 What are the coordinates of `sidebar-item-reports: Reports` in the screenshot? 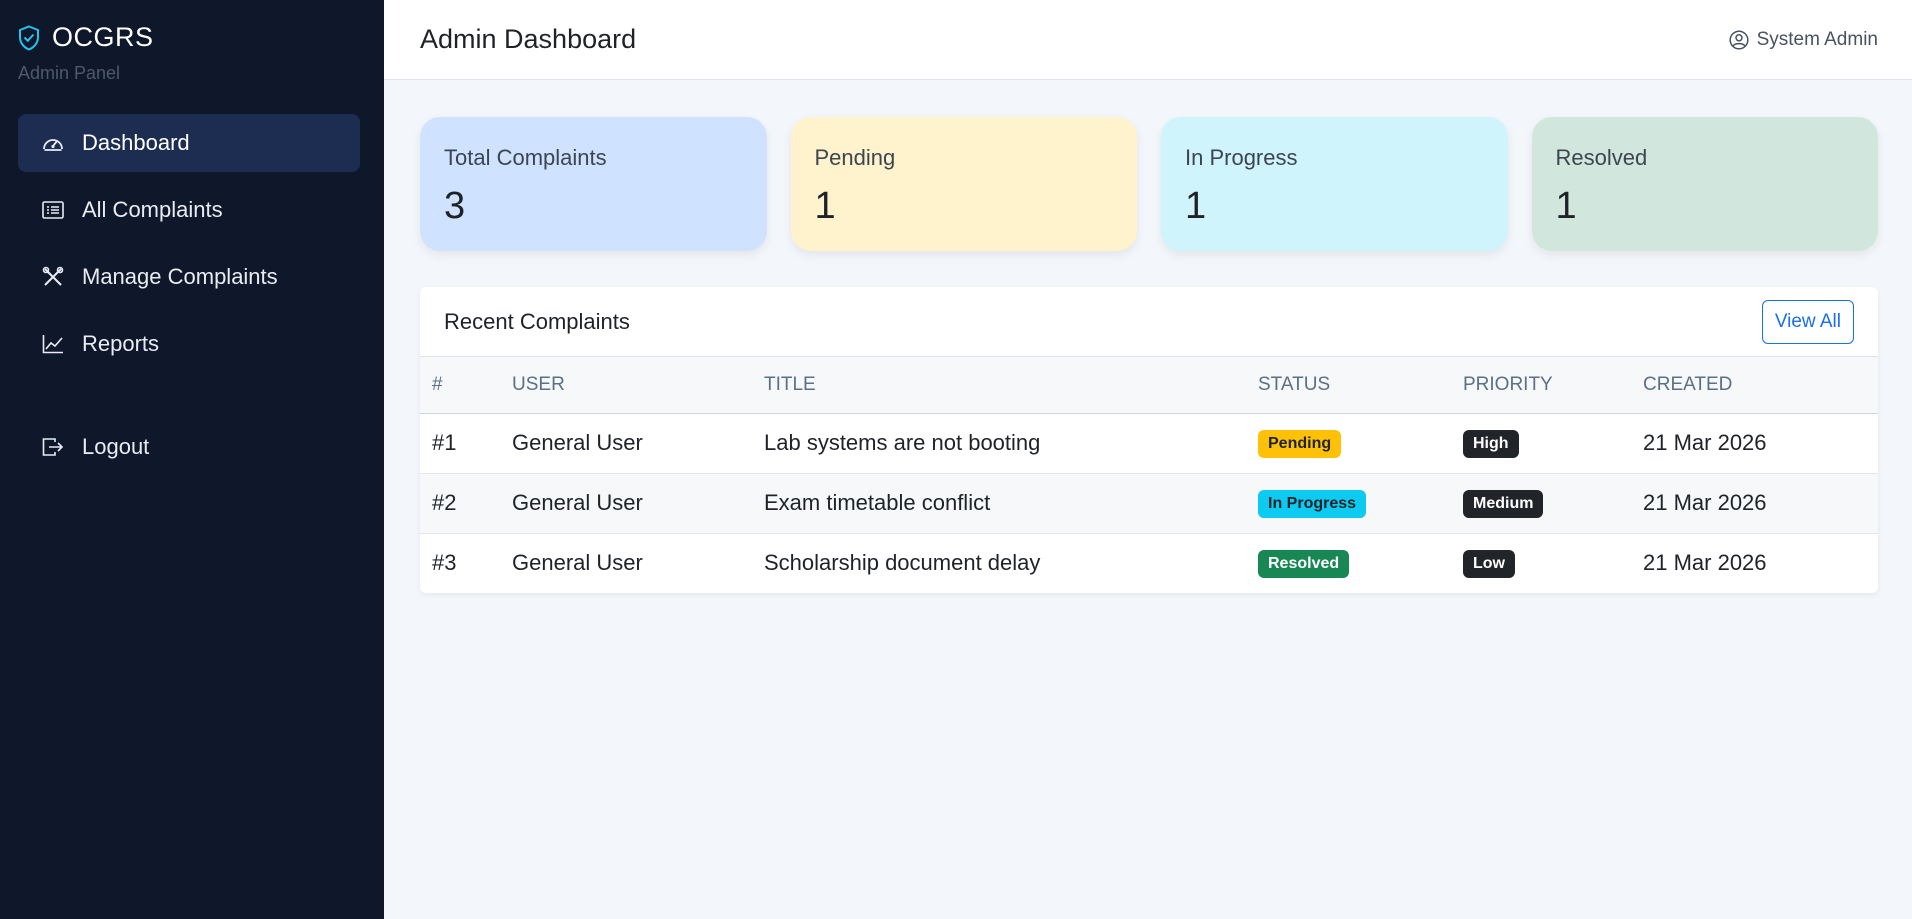 It's located at (189, 344).